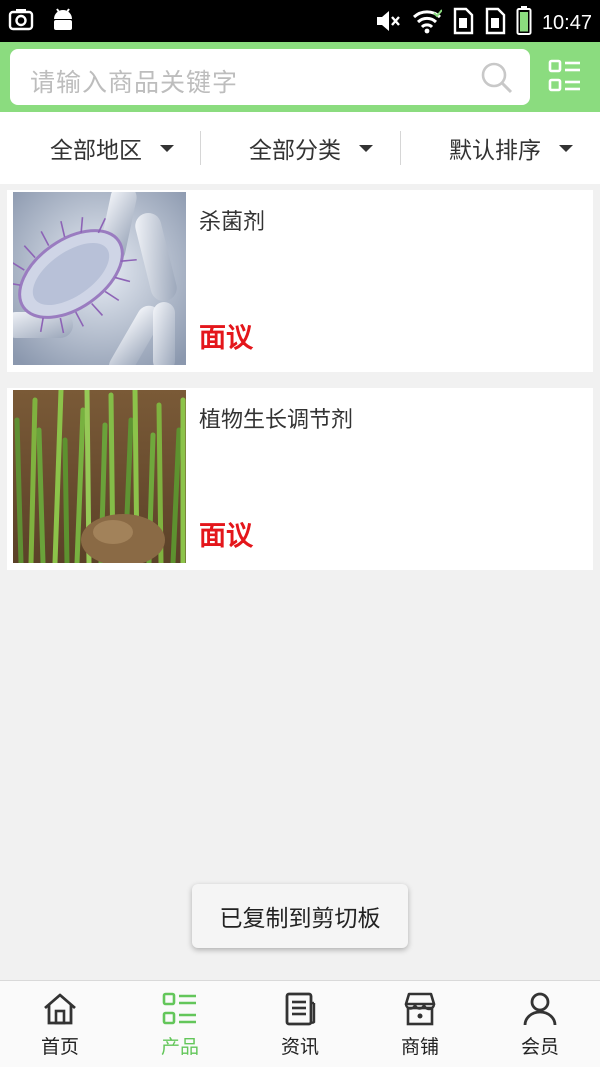 This screenshot has width=600, height=1067. I want to click on news-icon, so click(300, 1009).